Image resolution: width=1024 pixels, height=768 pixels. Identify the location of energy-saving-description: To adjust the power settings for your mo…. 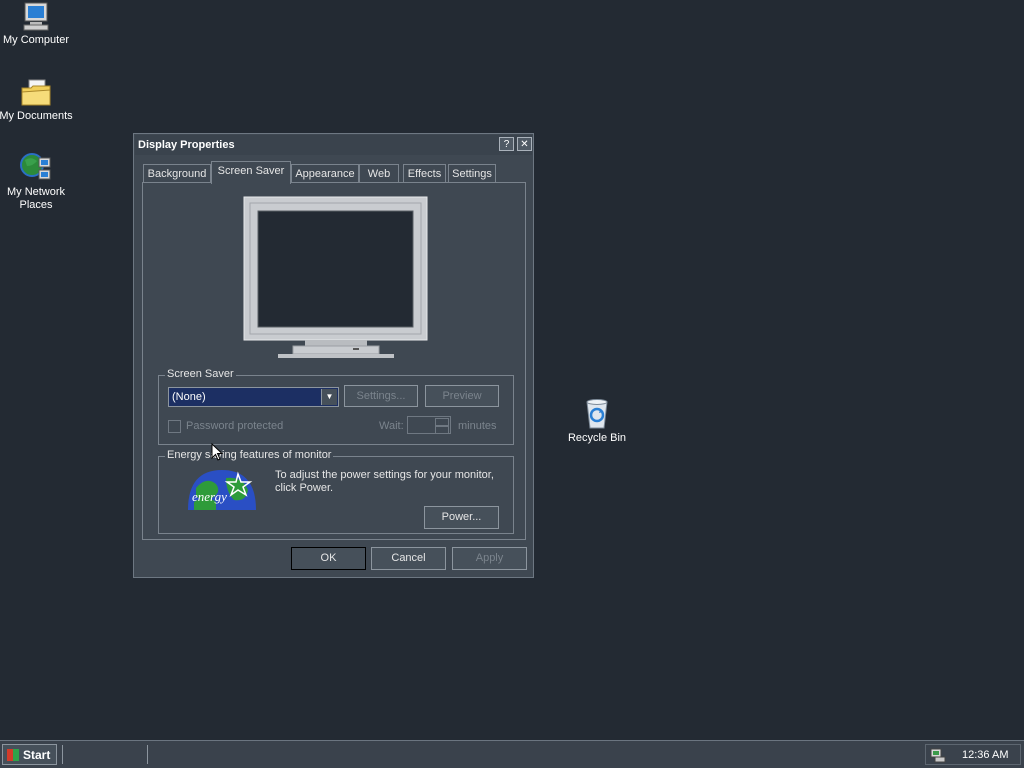
(384, 481).